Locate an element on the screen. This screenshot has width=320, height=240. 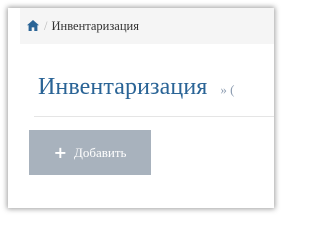
add-button: + Добавить is located at coordinates (90, 152).